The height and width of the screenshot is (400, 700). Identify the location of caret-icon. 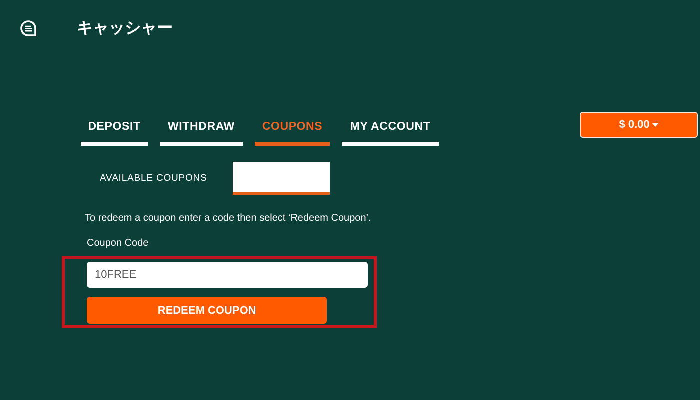
(655, 125).